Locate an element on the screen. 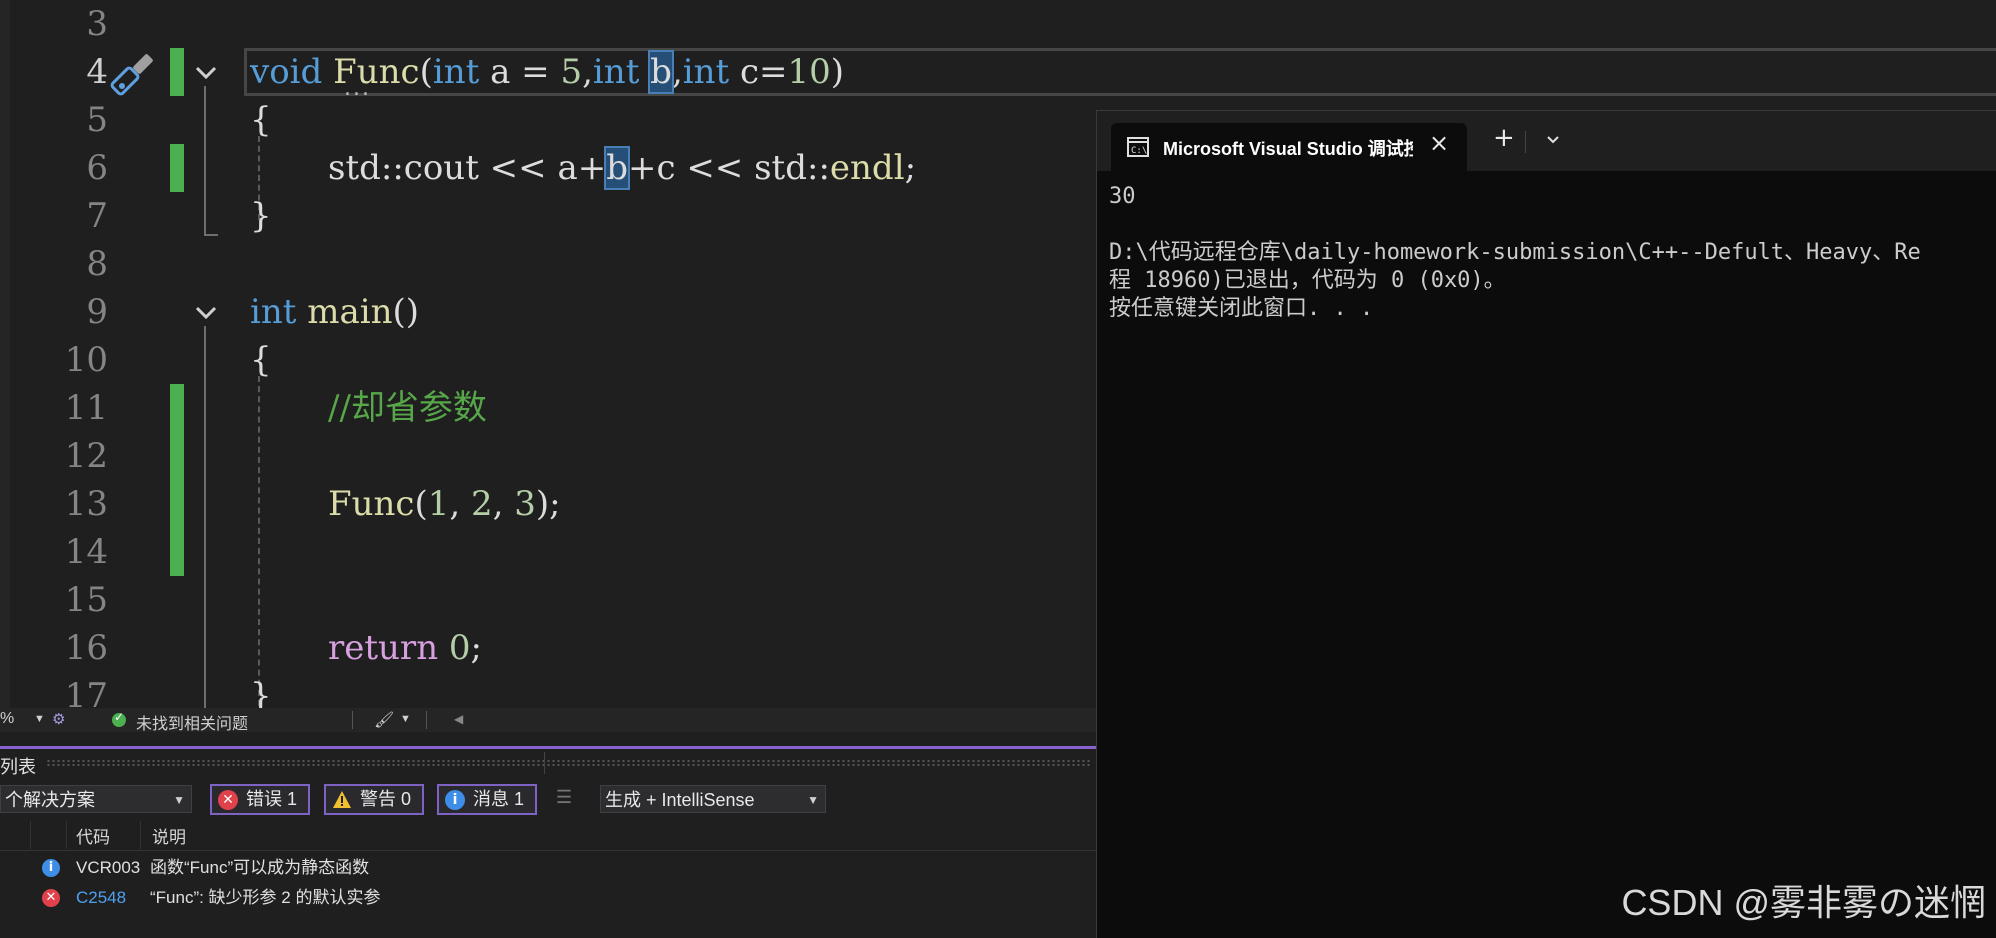 This screenshot has width=1996, height=938. console-tab-title: Microsoft Visual Studio 调试控制台 is located at coordinates (1288, 149).